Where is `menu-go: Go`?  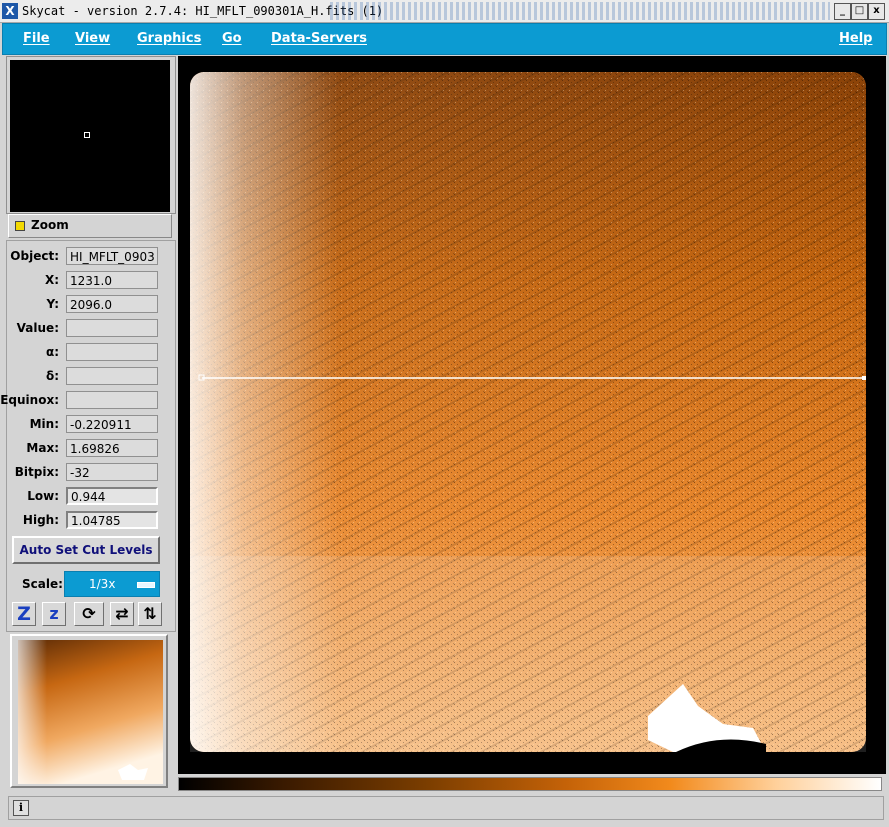 menu-go: Go is located at coordinates (232, 38).